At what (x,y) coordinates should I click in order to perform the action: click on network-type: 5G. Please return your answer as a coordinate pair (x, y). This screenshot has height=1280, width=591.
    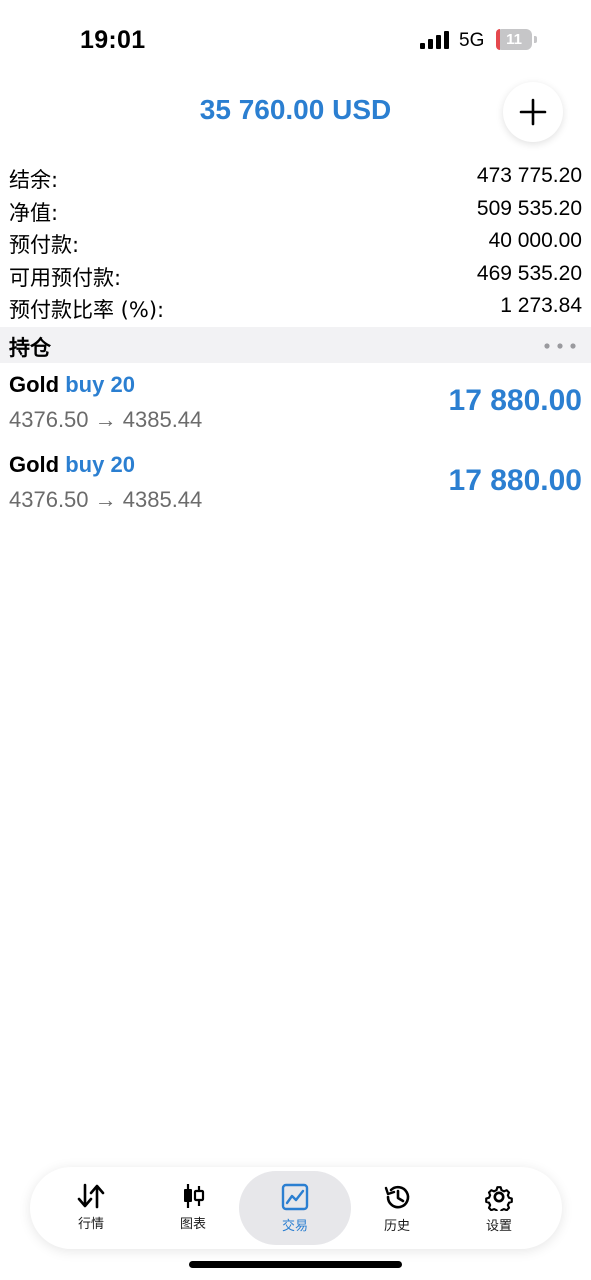
    Looking at the image, I should click on (472, 40).